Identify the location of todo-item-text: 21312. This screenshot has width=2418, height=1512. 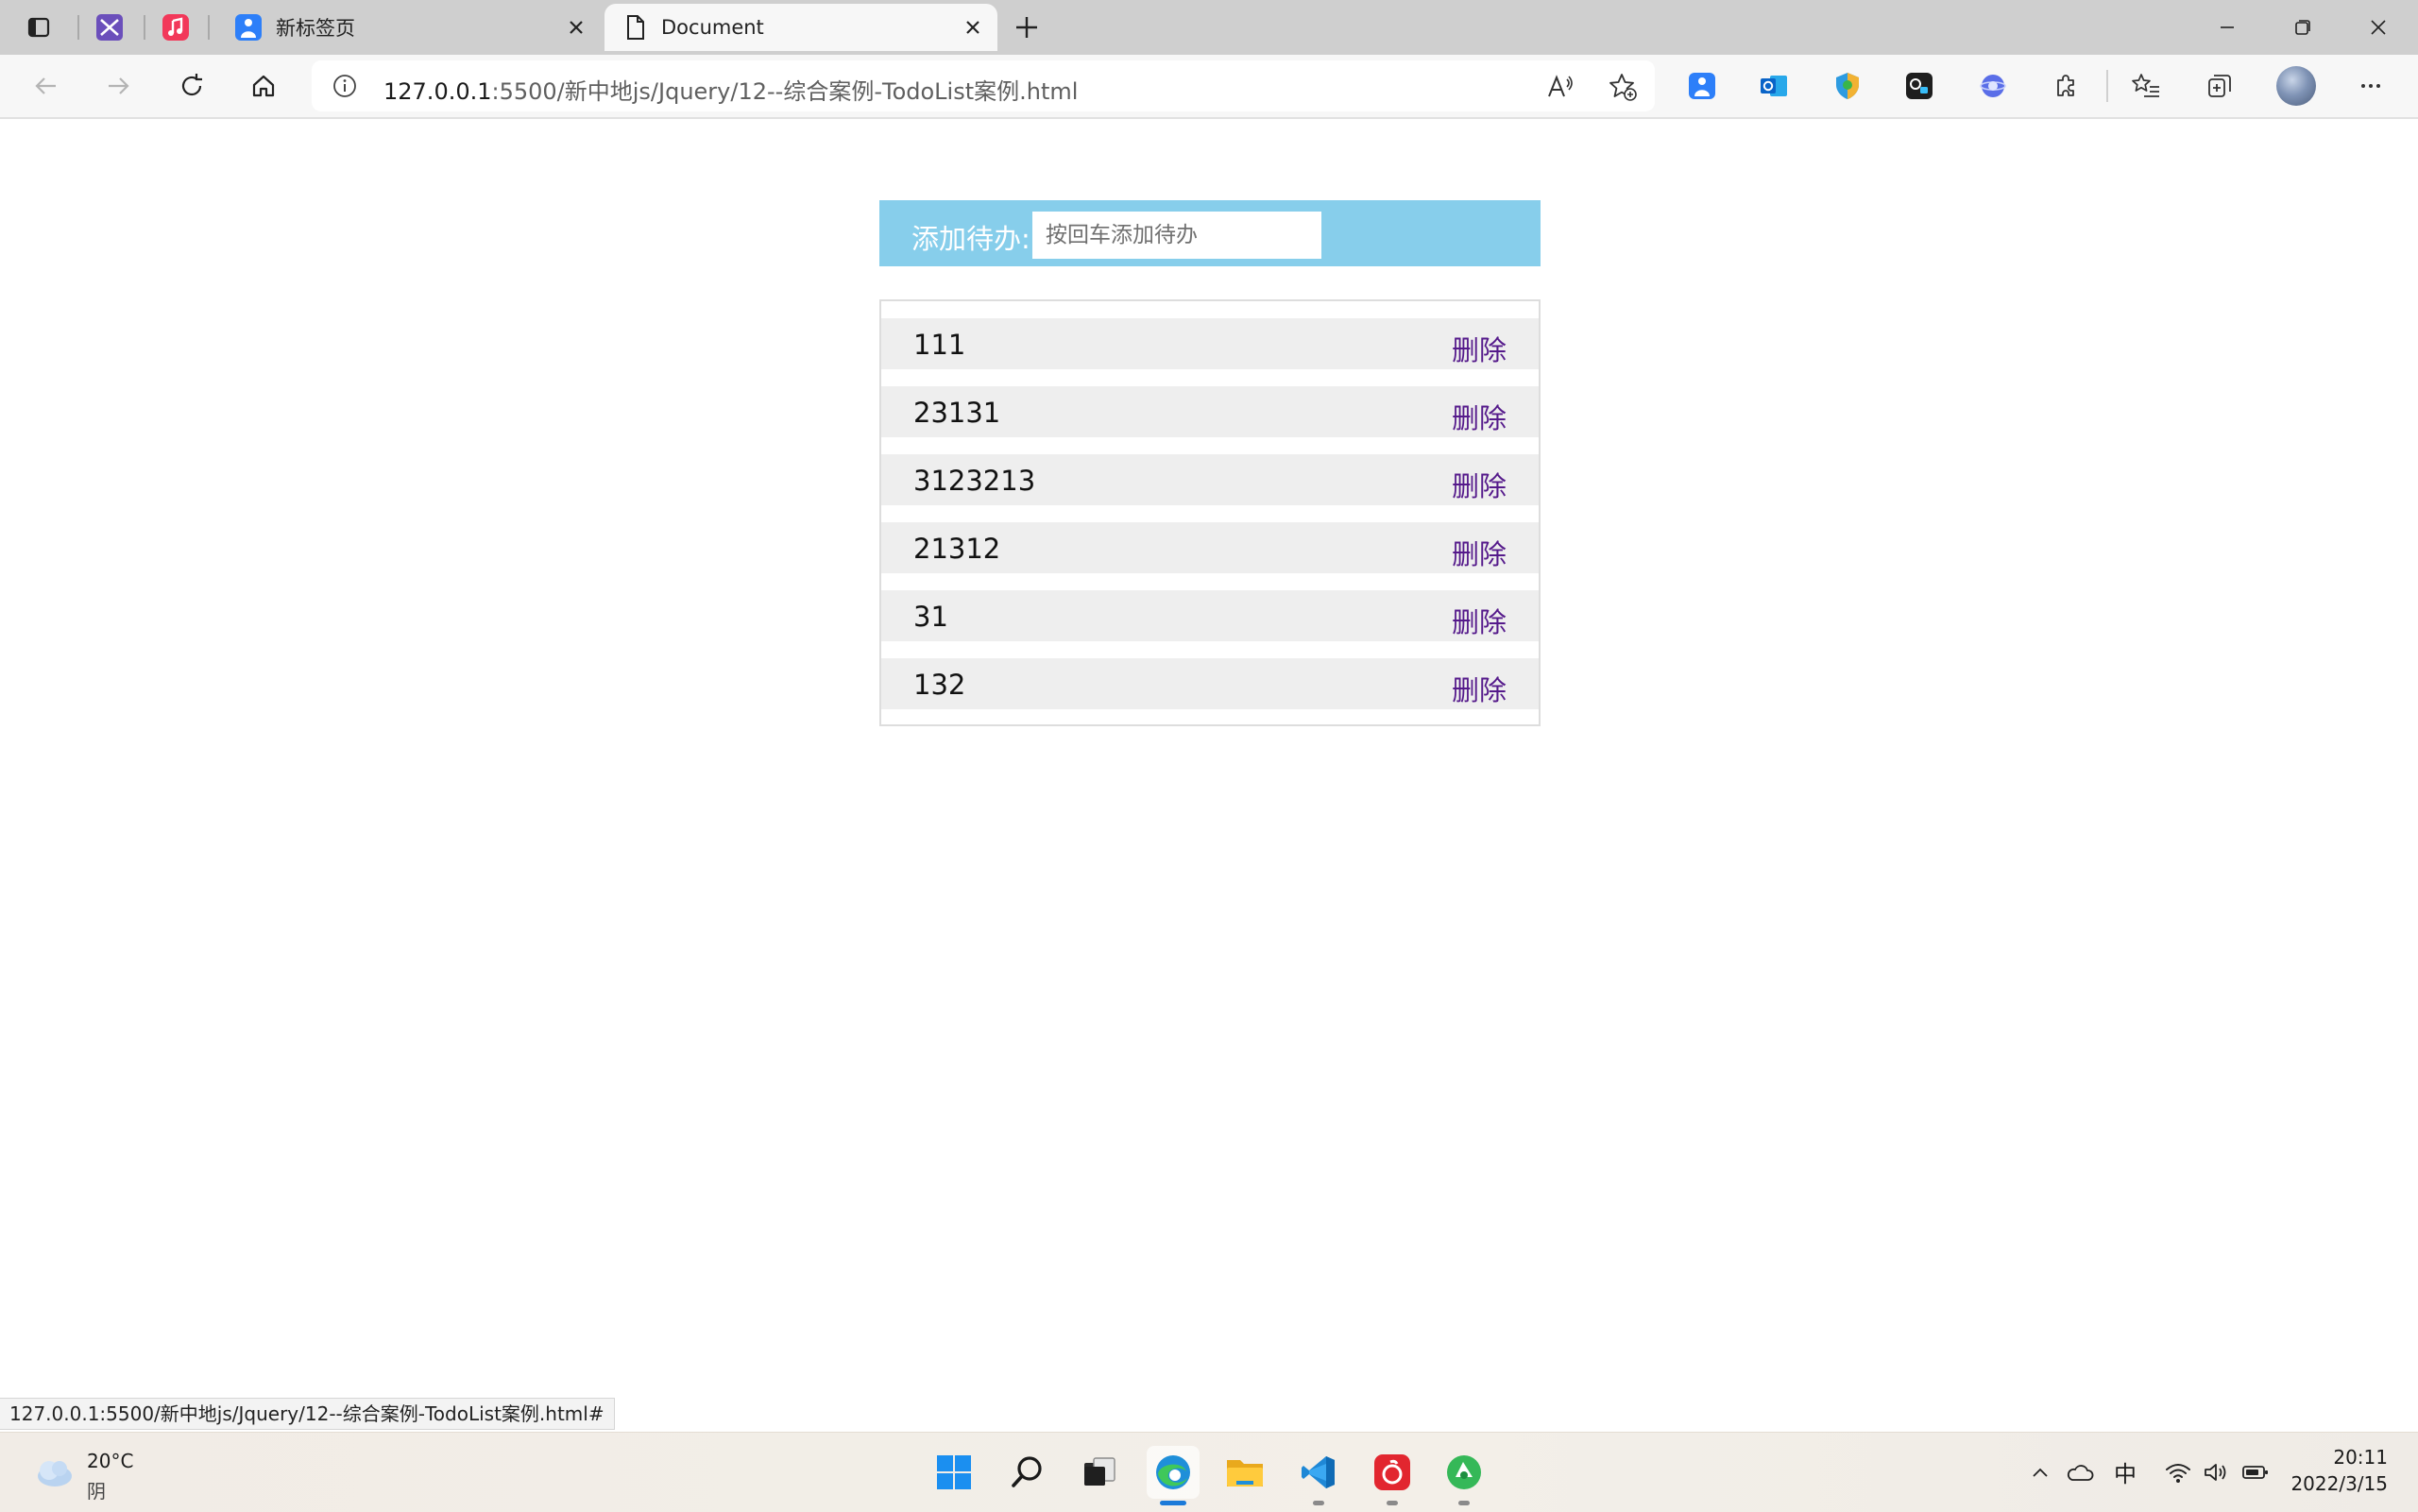
(957, 549).